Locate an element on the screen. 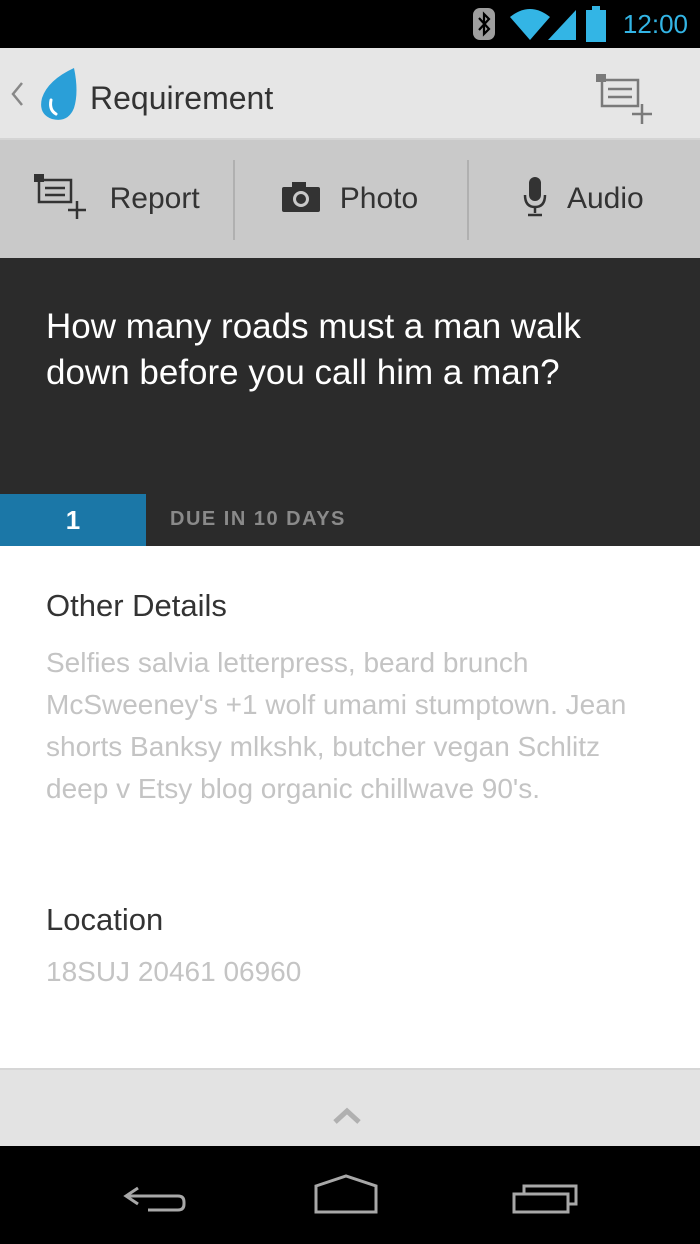 The width and height of the screenshot is (700, 1244). water-drop-logo is located at coordinates (58, 94).